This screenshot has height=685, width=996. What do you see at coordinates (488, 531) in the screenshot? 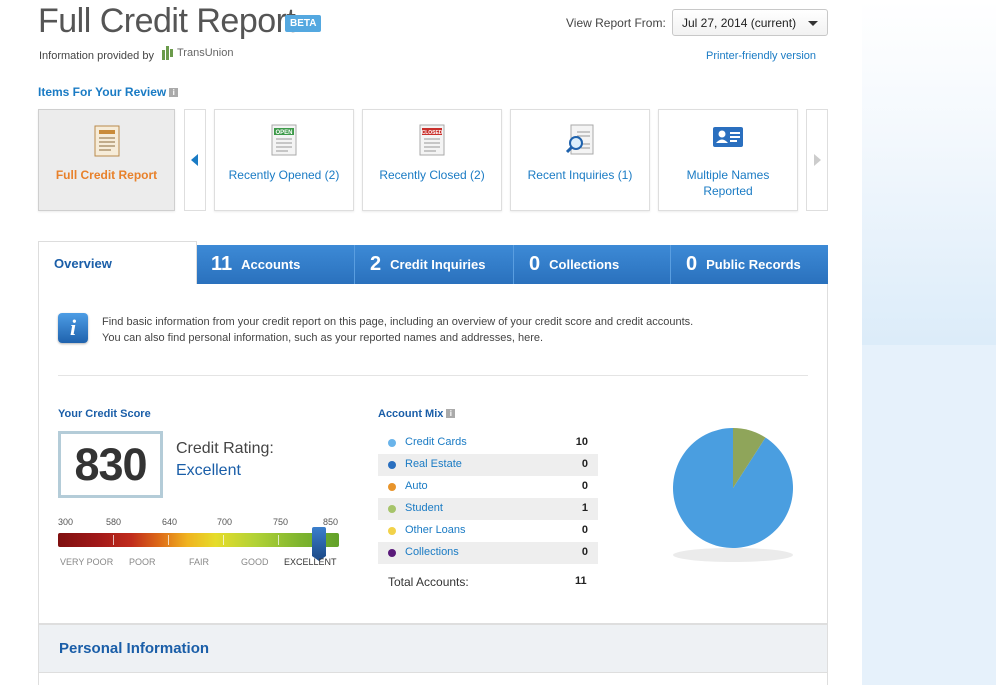
I see `account-mix-row: Other Loans 0` at bounding box center [488, 531].